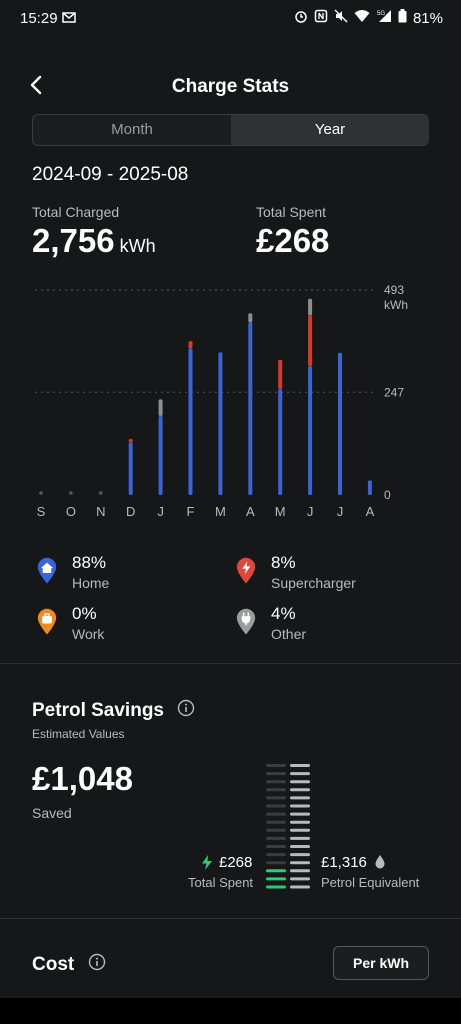  What do you see at coordinates (380, 864) in the screenshot?
I see `fuel-drop-icon` at bounding box center [380, 864].